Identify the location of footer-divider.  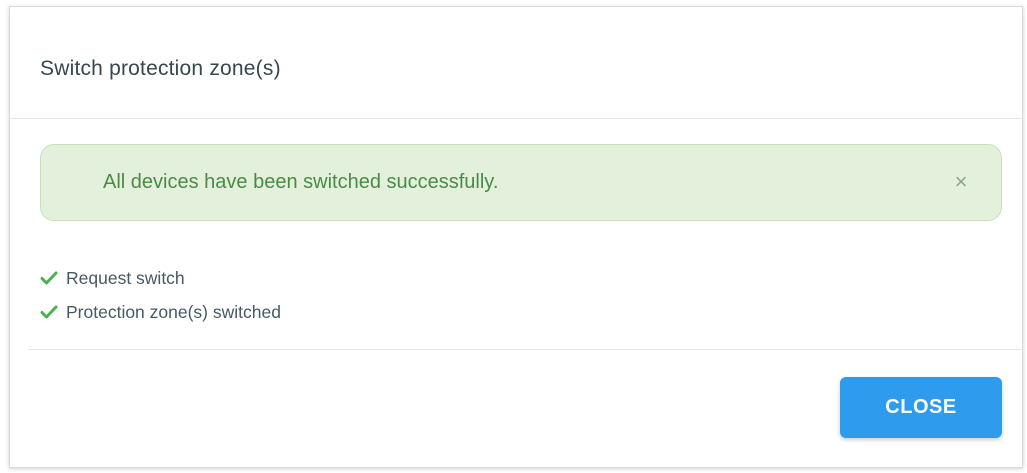
(525, 349).